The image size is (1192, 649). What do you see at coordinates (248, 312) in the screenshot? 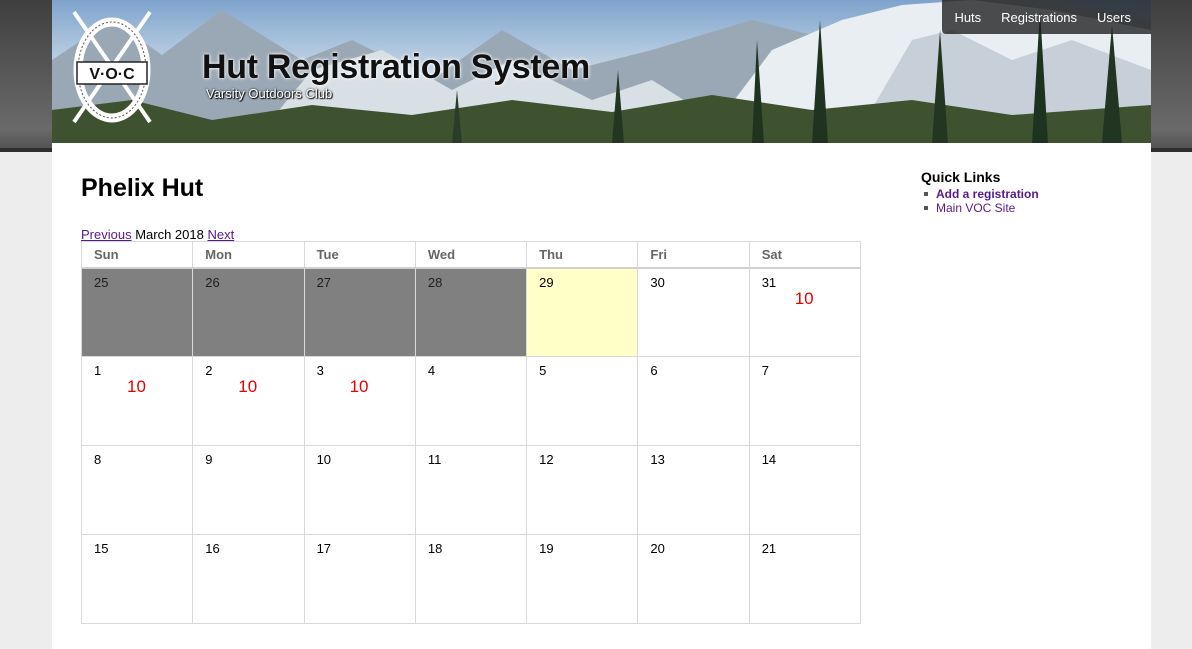
I see `calendar-day-cell: 26` at bounding box center [248, 312].